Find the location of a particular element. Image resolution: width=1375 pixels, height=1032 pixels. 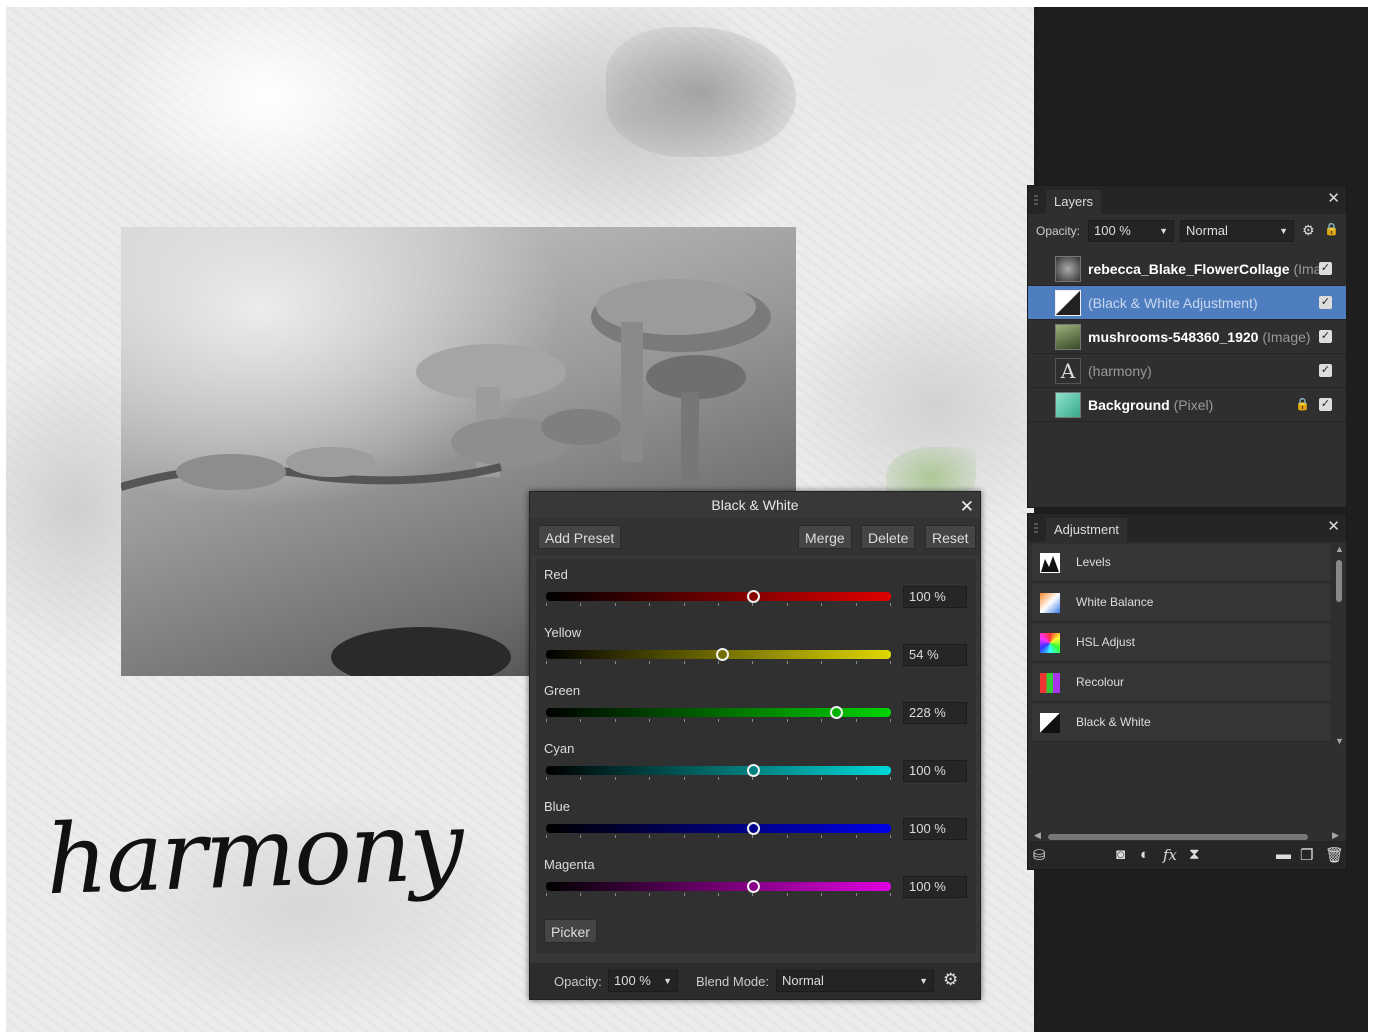

scroll-left-icon: ◀ is located at coordinates (1037, 835).